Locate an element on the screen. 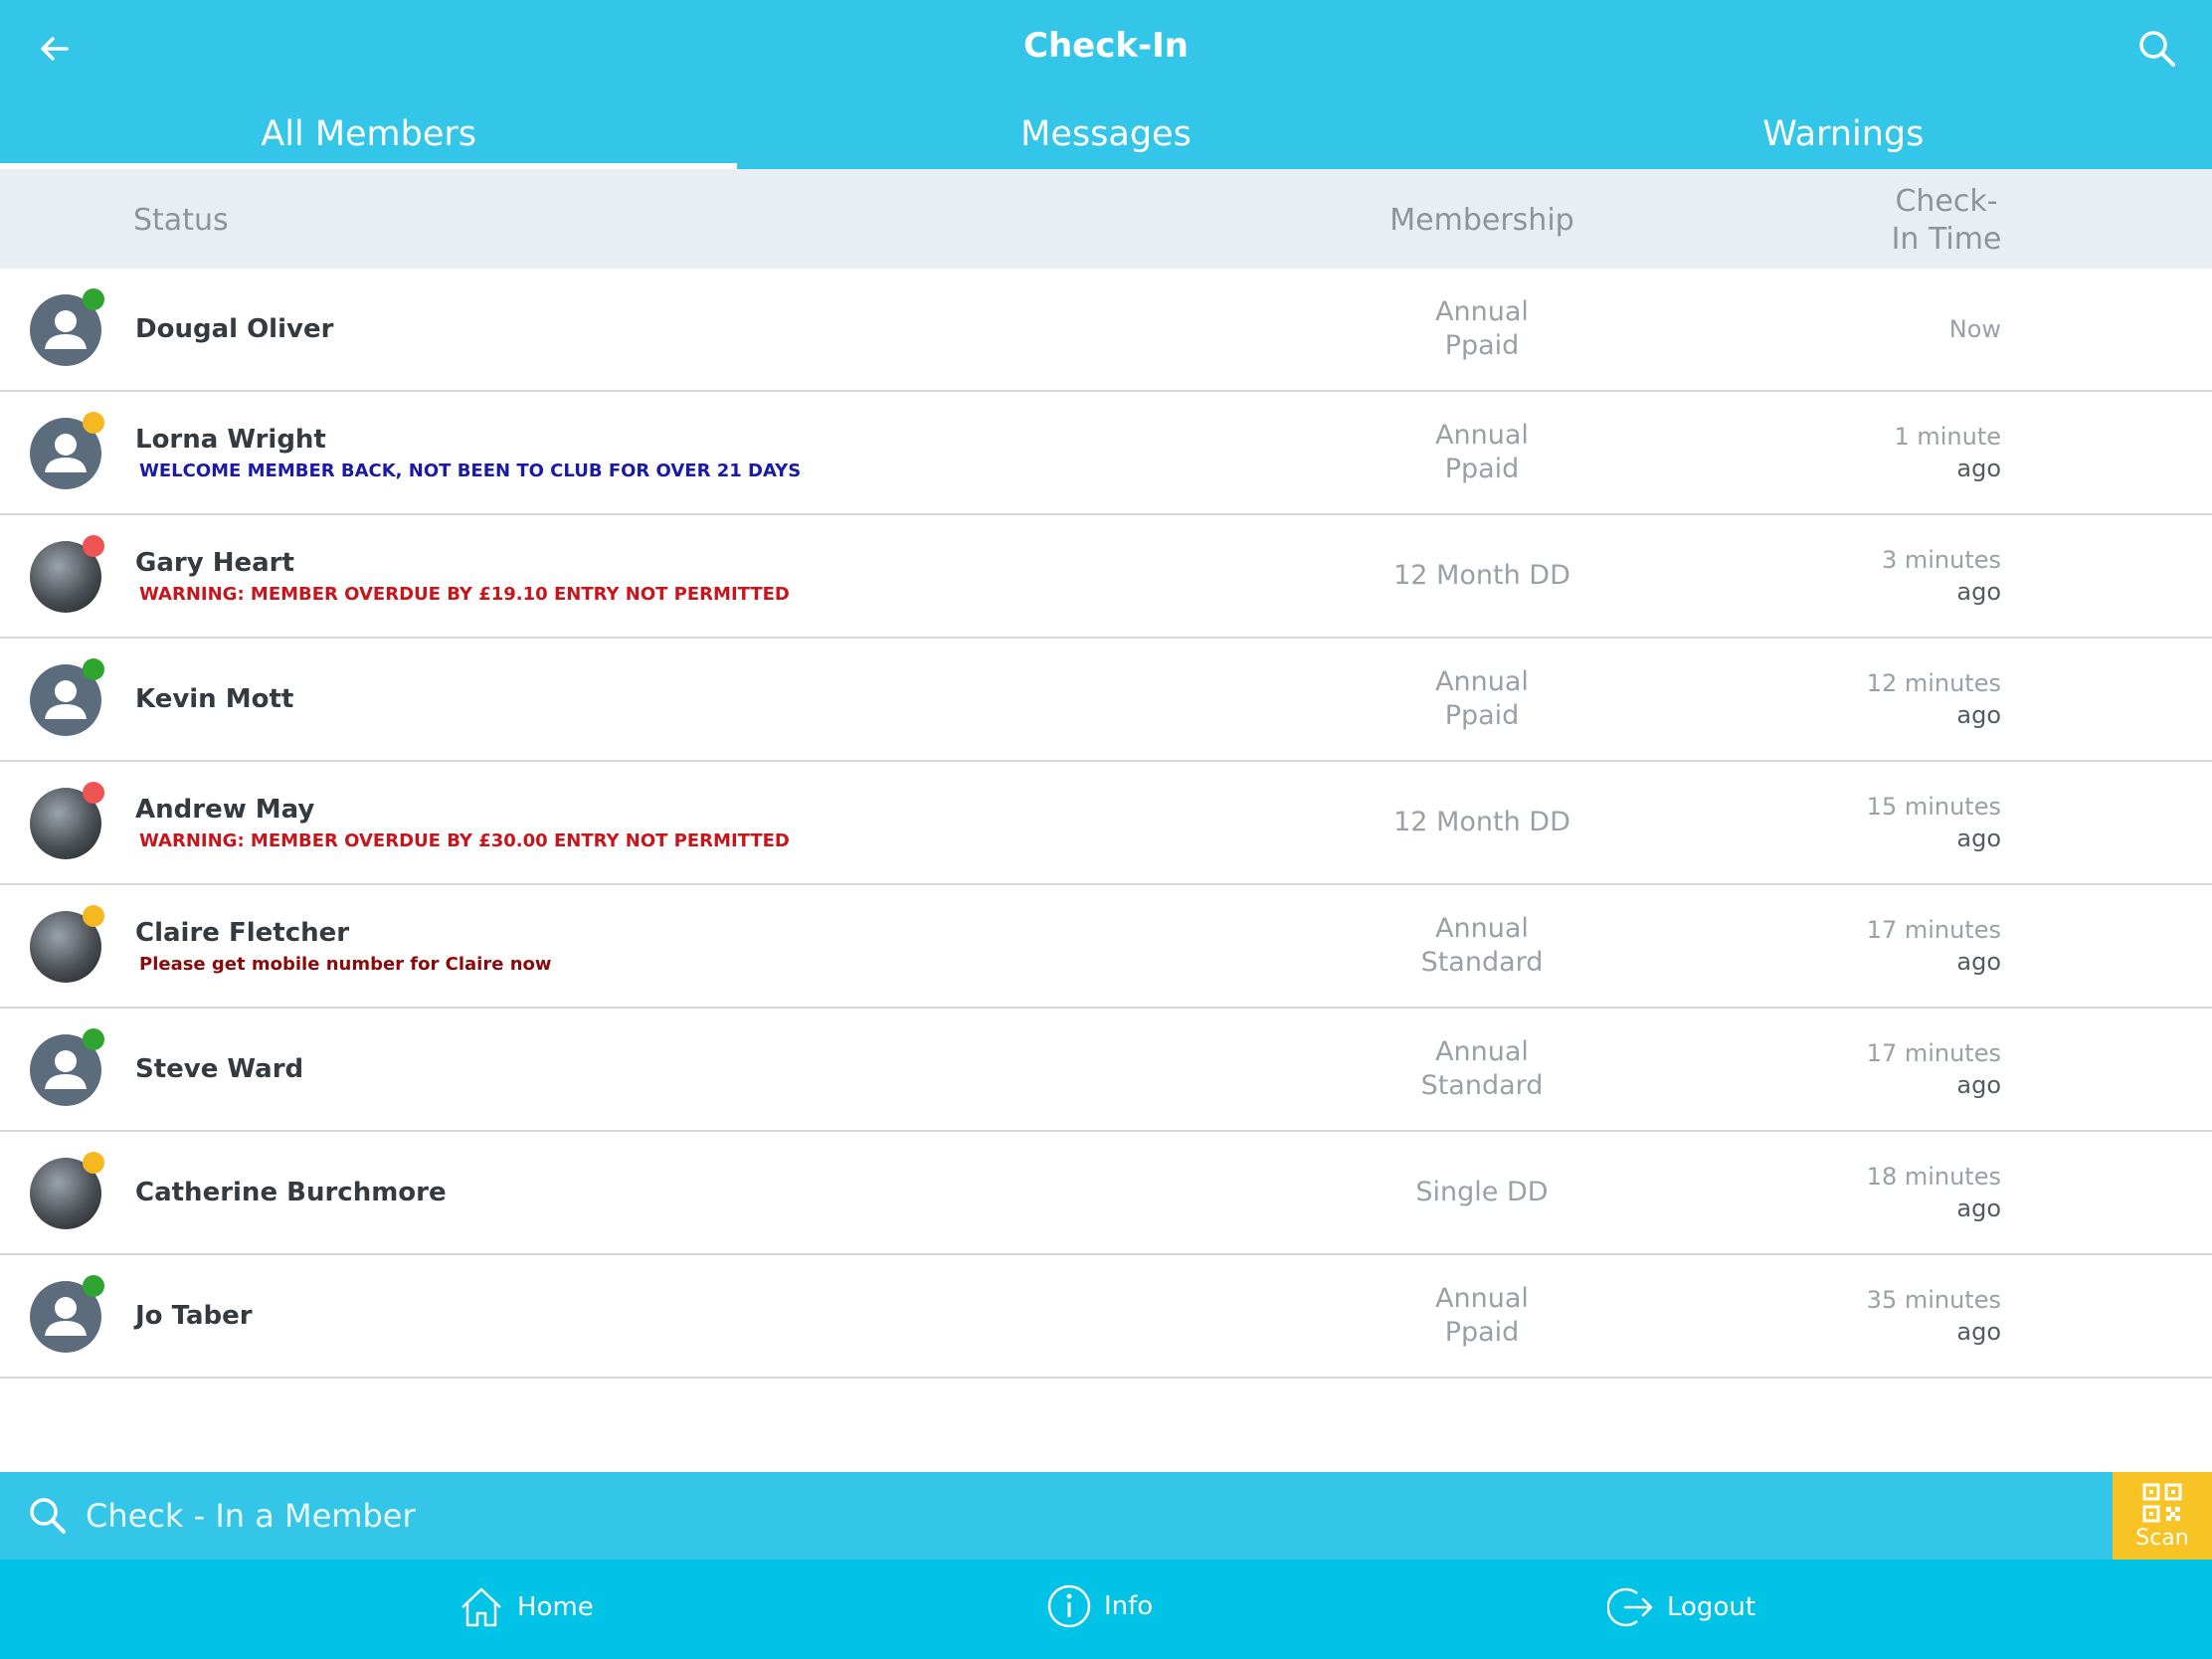 The image size is (2212, 1659). nav-logout-label: Logout is located at coordinates (1711, 1607).